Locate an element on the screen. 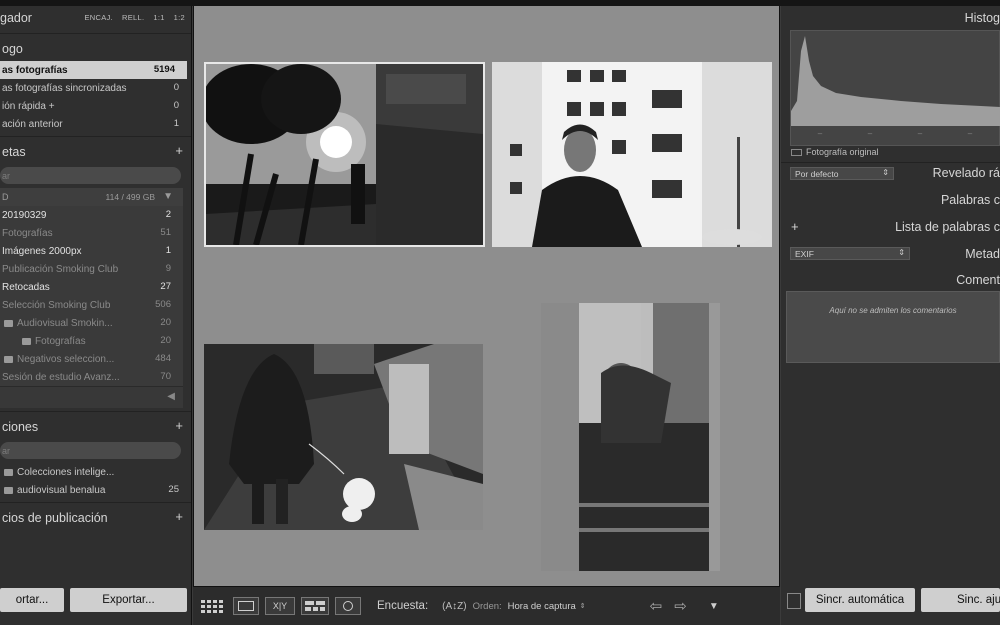 The width and height of the screenshot is (1000, 625). collections-header: ciones + is located at coordinates (95, 427).